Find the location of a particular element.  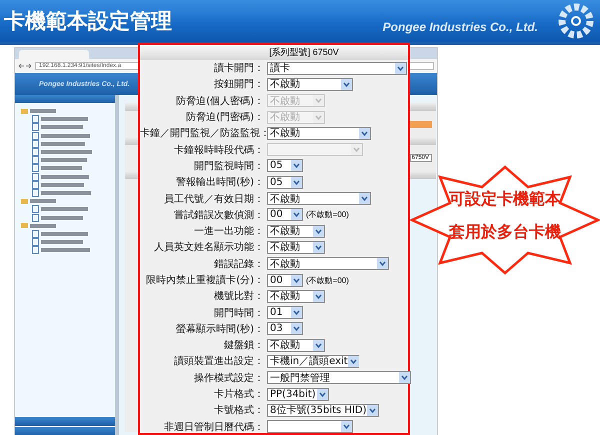

field-label: 人員英文姓名顯示功能： is located at coordinates (208, 247).